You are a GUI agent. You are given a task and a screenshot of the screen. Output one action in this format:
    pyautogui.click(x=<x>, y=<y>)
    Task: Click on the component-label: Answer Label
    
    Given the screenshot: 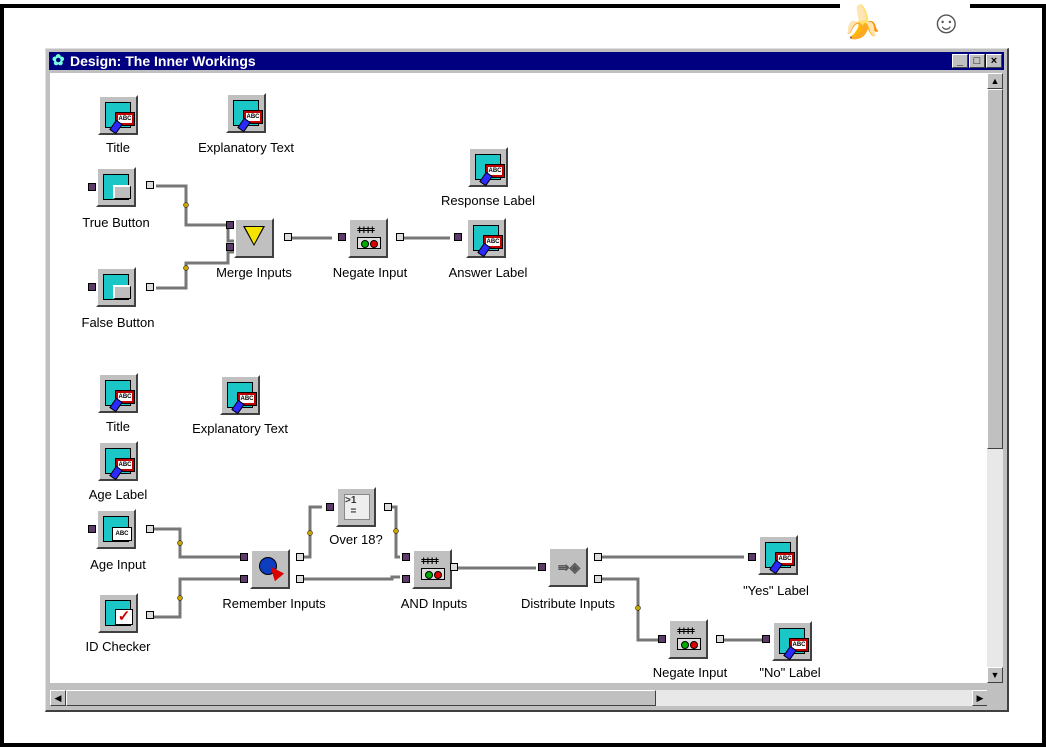 What is the action you would take?
    pyautogui.click(x=488, y=272)
    